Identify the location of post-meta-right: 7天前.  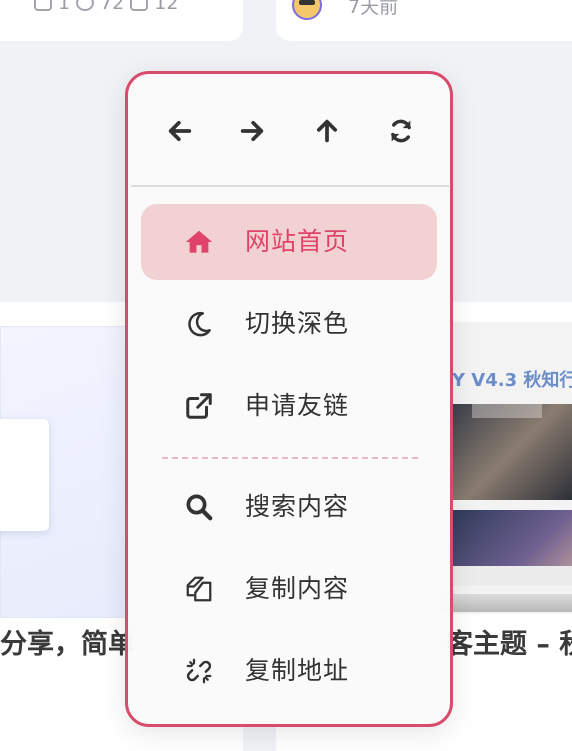
(373, 9).